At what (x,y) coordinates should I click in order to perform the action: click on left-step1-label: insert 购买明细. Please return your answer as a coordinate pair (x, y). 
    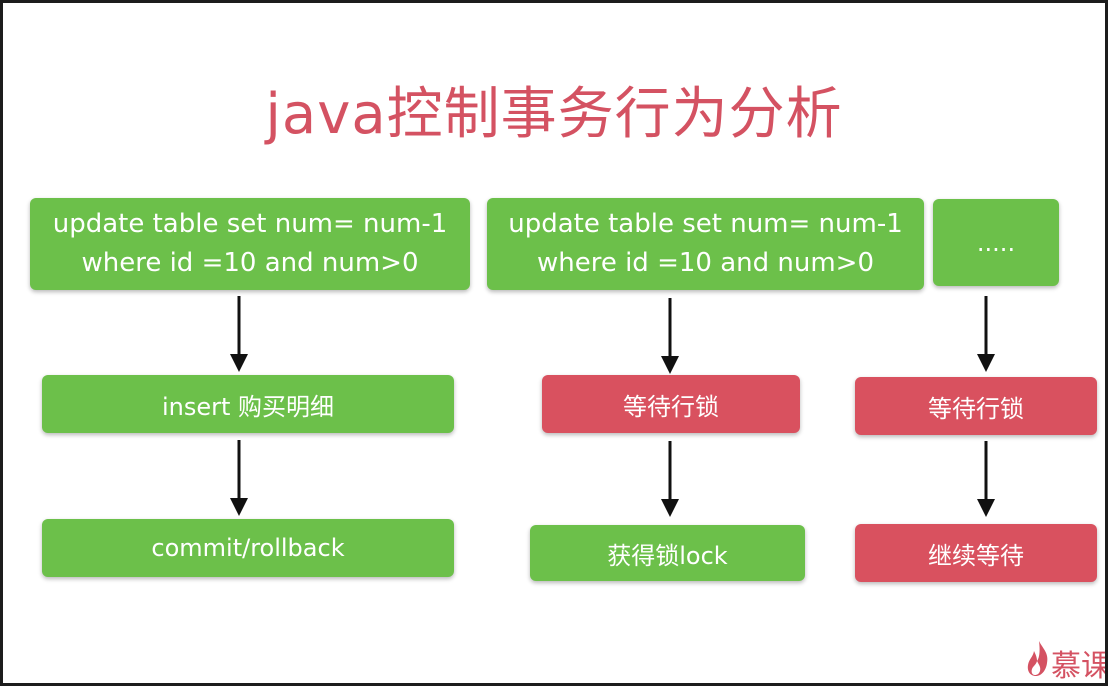
    Looking at the image, I should click on (248, 406).